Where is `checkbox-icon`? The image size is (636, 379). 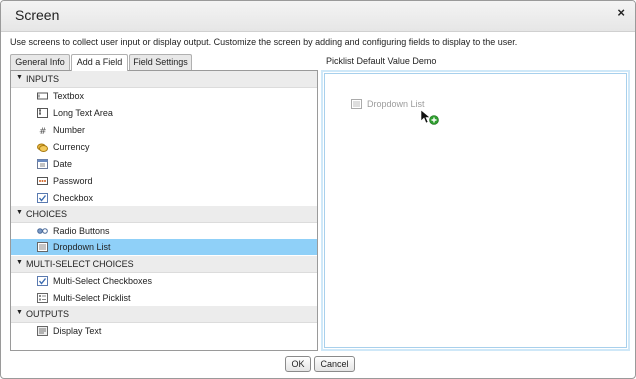 checkbox-icon is located at coordinates (42, 198).